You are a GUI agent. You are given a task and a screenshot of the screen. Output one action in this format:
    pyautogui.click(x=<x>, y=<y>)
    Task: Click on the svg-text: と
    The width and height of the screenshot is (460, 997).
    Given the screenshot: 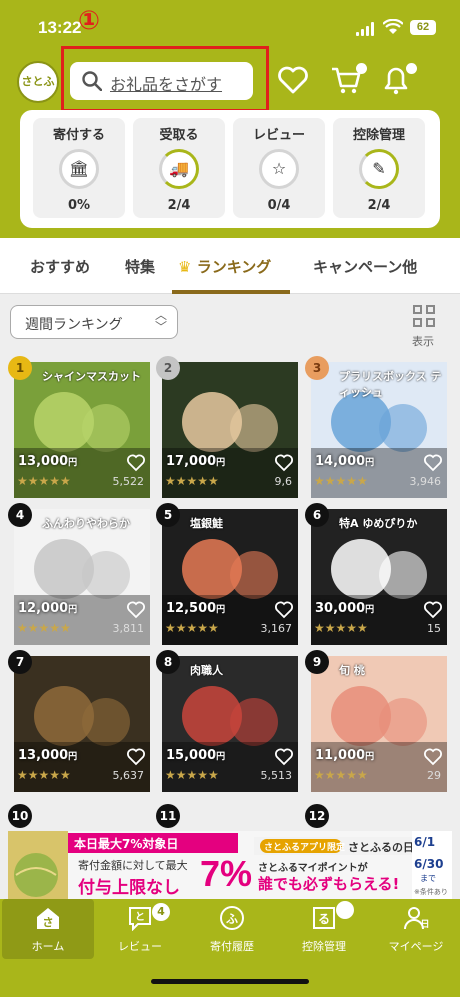 What is the action you would take?
    pyautogui.click(x=140, y=917)
    